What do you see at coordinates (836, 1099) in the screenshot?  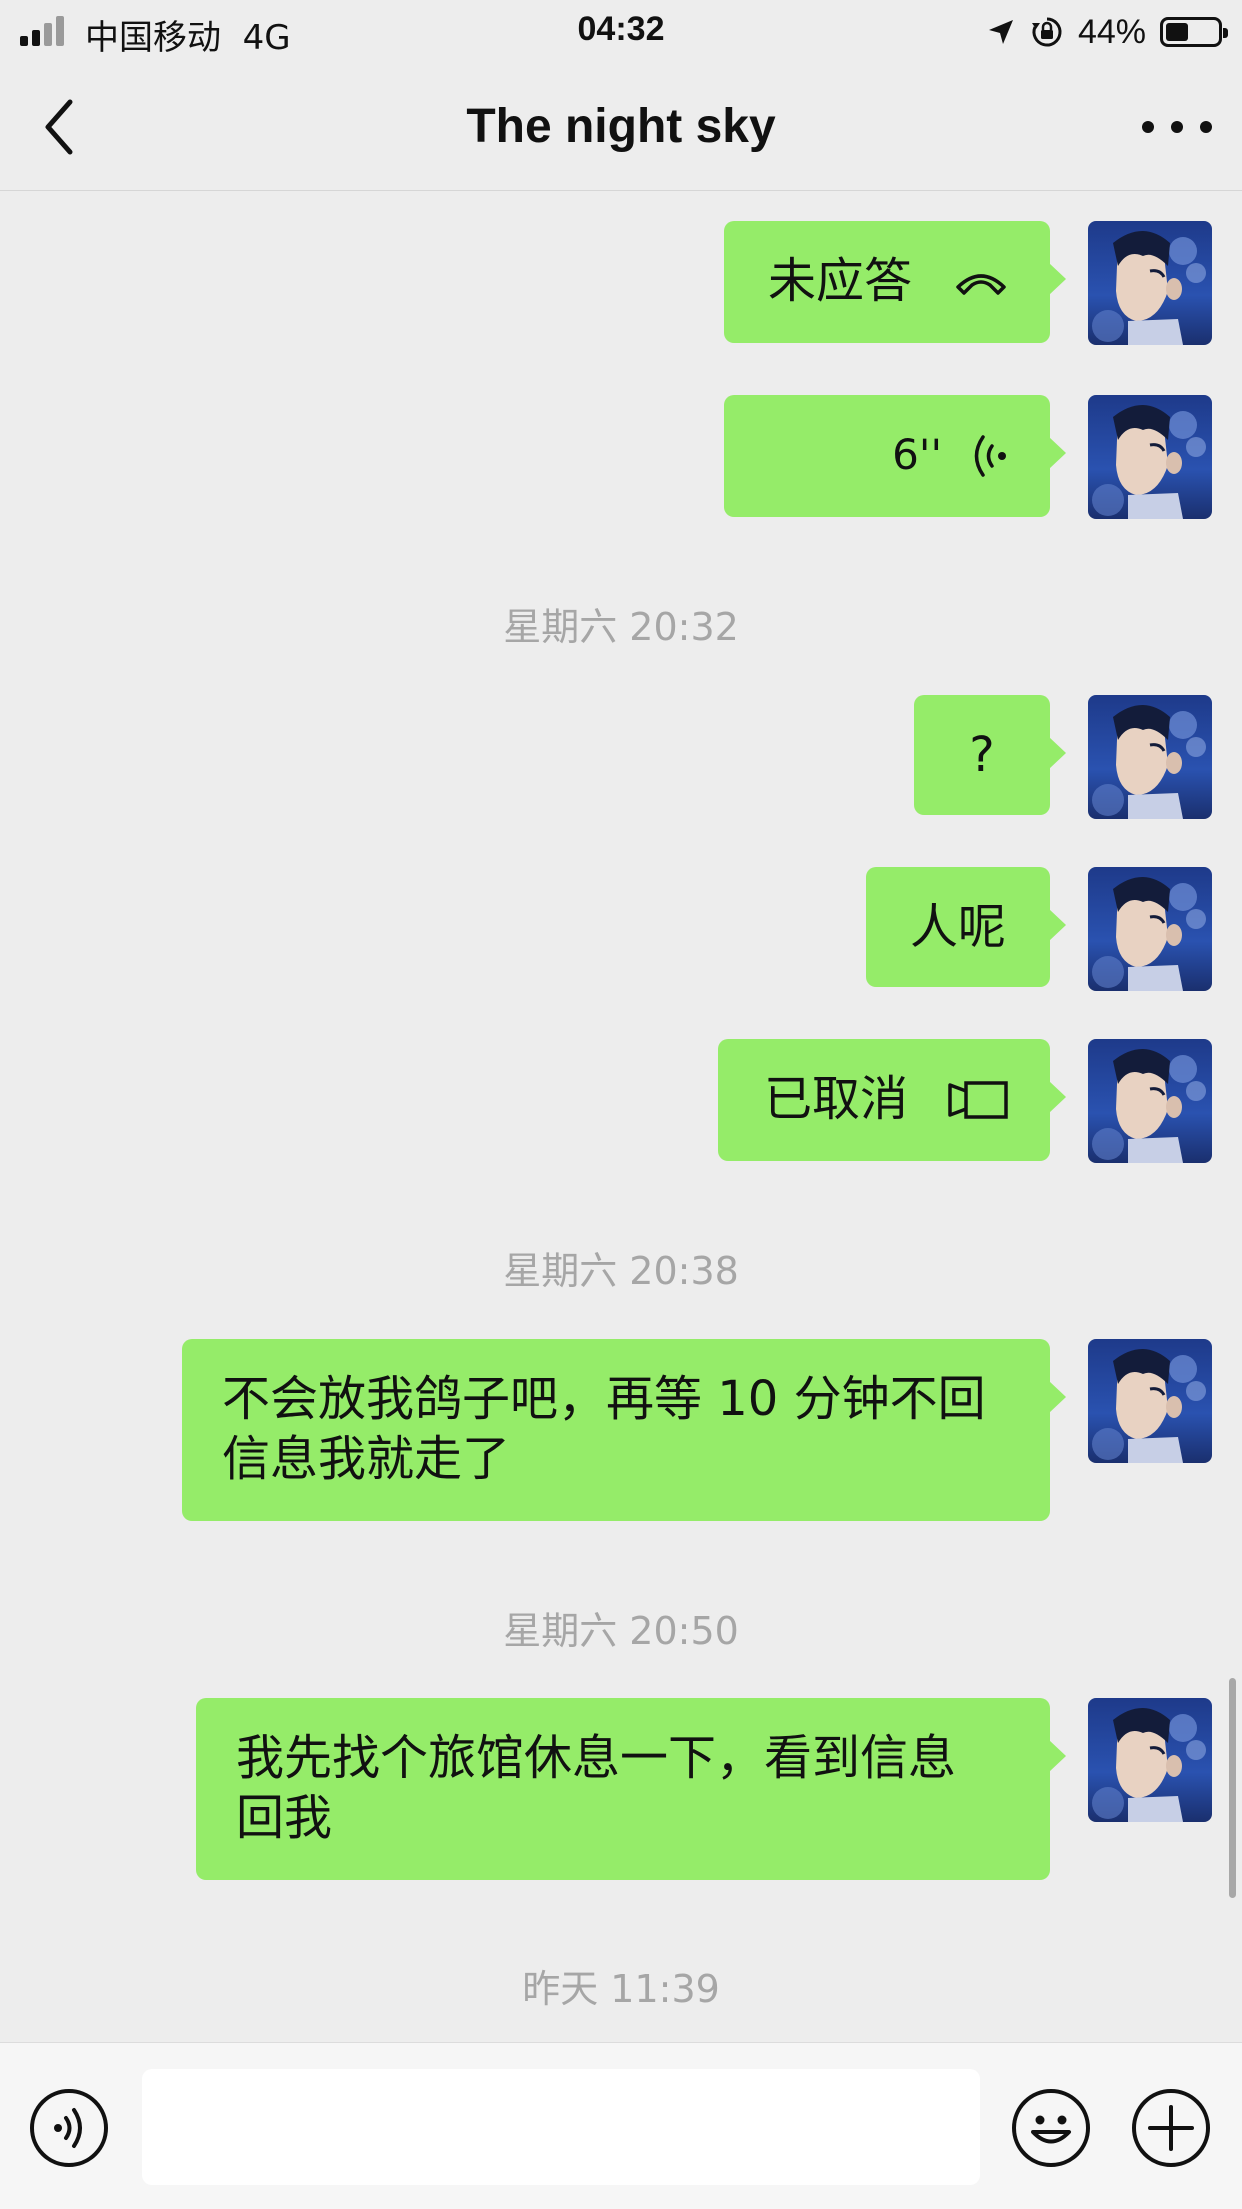 I see `call-status-text: 已取消` at bounding box center [836, 1099].